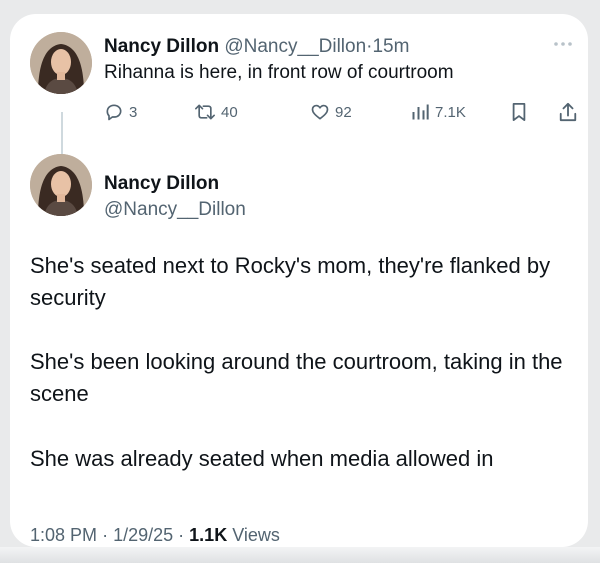  Describe the element at coordinates (216, 112) in the screenshot. I see `repost-button: 40` at that location.